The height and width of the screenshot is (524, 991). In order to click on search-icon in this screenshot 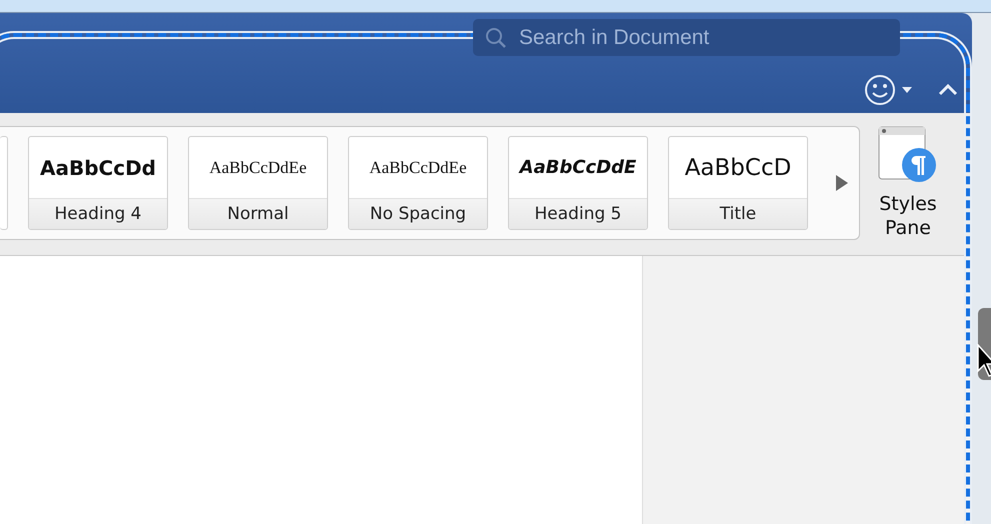, I will do `click(496, 38)`.